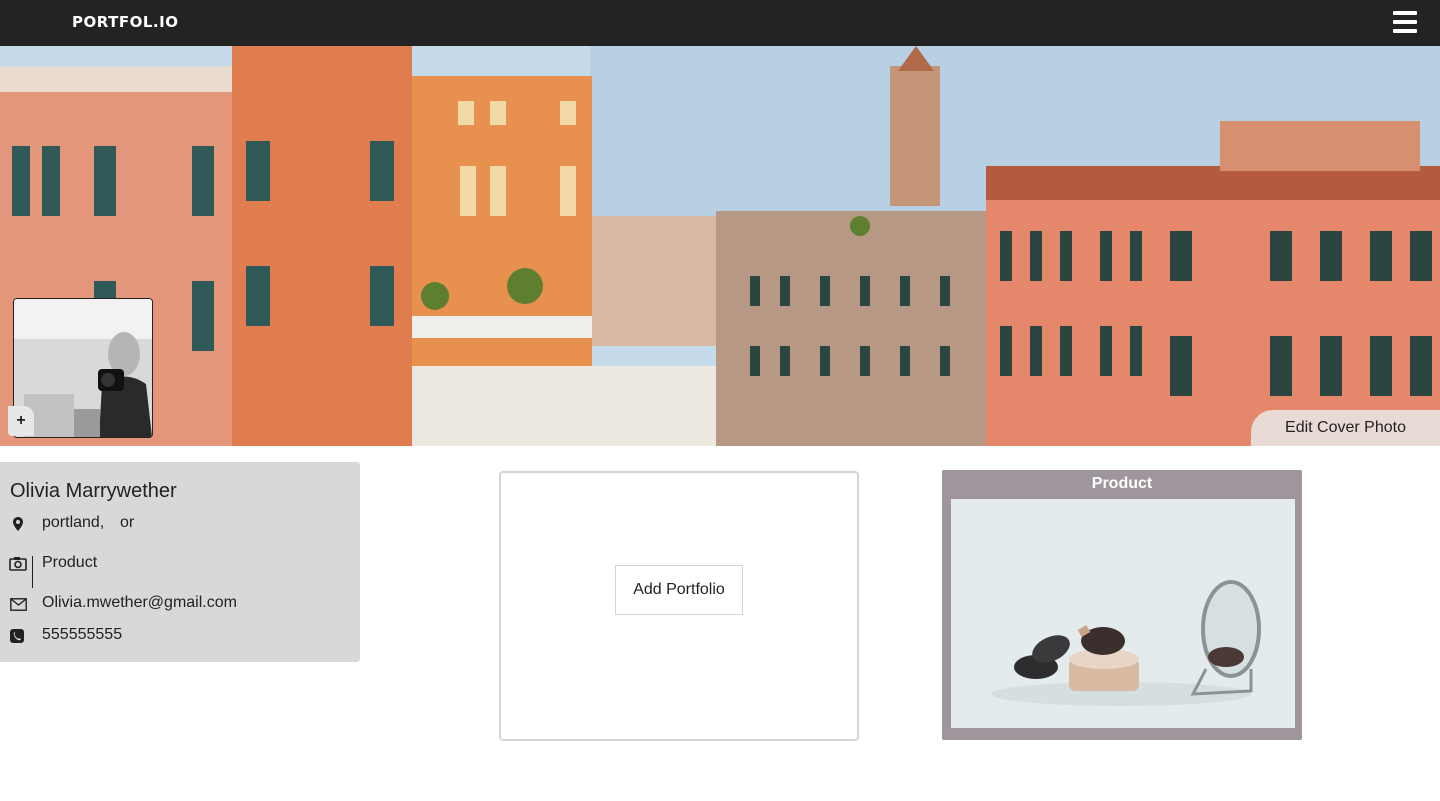 This screenshot has height=801, width=1440. I want to click on add-portfolio-button: Add Portfolio, so click(679, 590).